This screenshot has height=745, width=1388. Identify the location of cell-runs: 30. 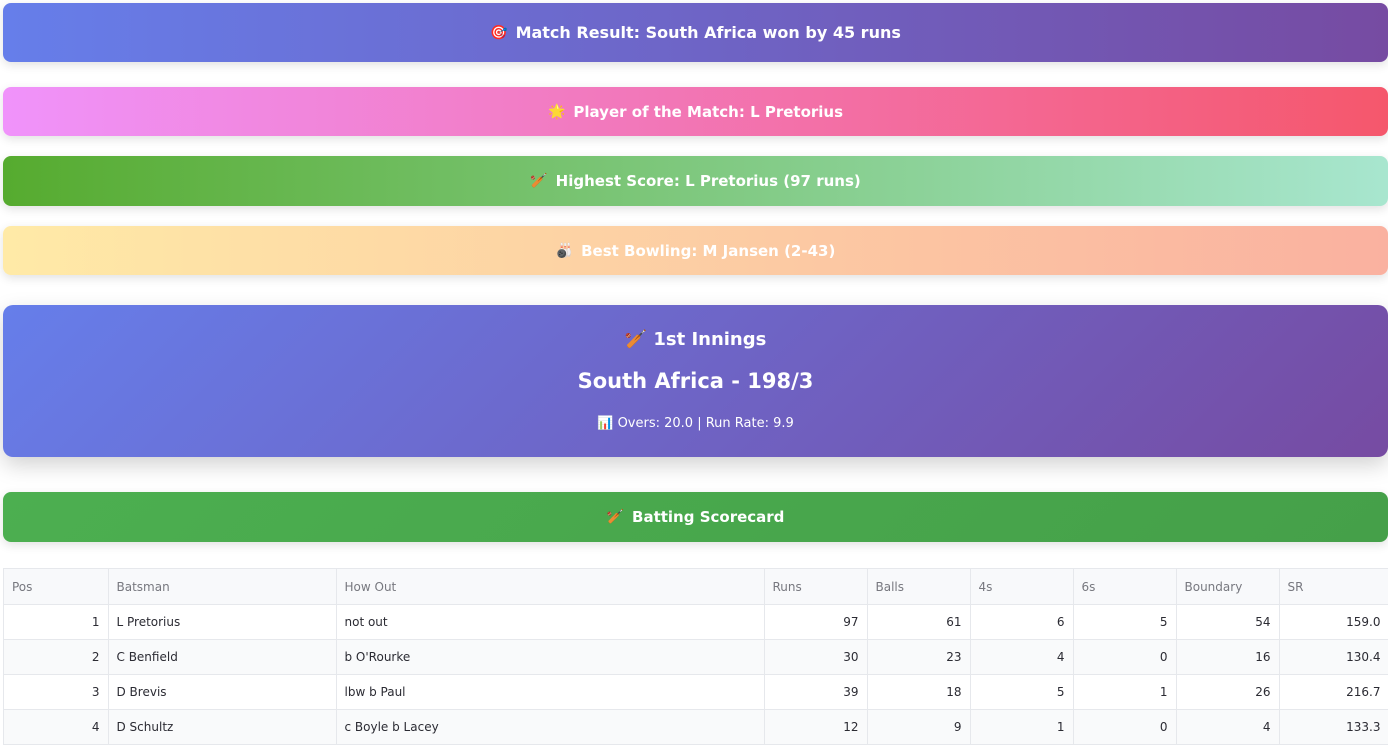
(816, 657).